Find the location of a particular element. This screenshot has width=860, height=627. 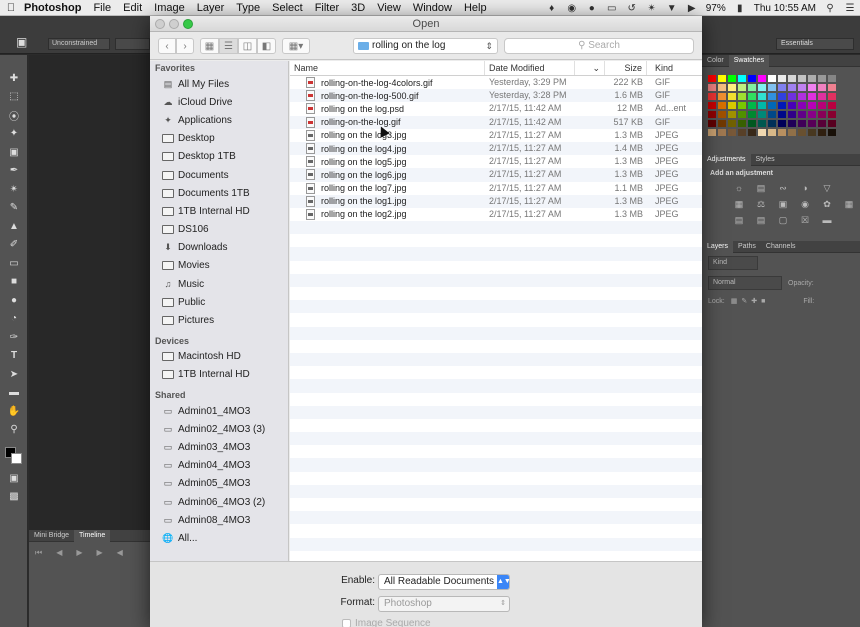

gradient-tool-icon: ■ is located at coordinates (14, 282).